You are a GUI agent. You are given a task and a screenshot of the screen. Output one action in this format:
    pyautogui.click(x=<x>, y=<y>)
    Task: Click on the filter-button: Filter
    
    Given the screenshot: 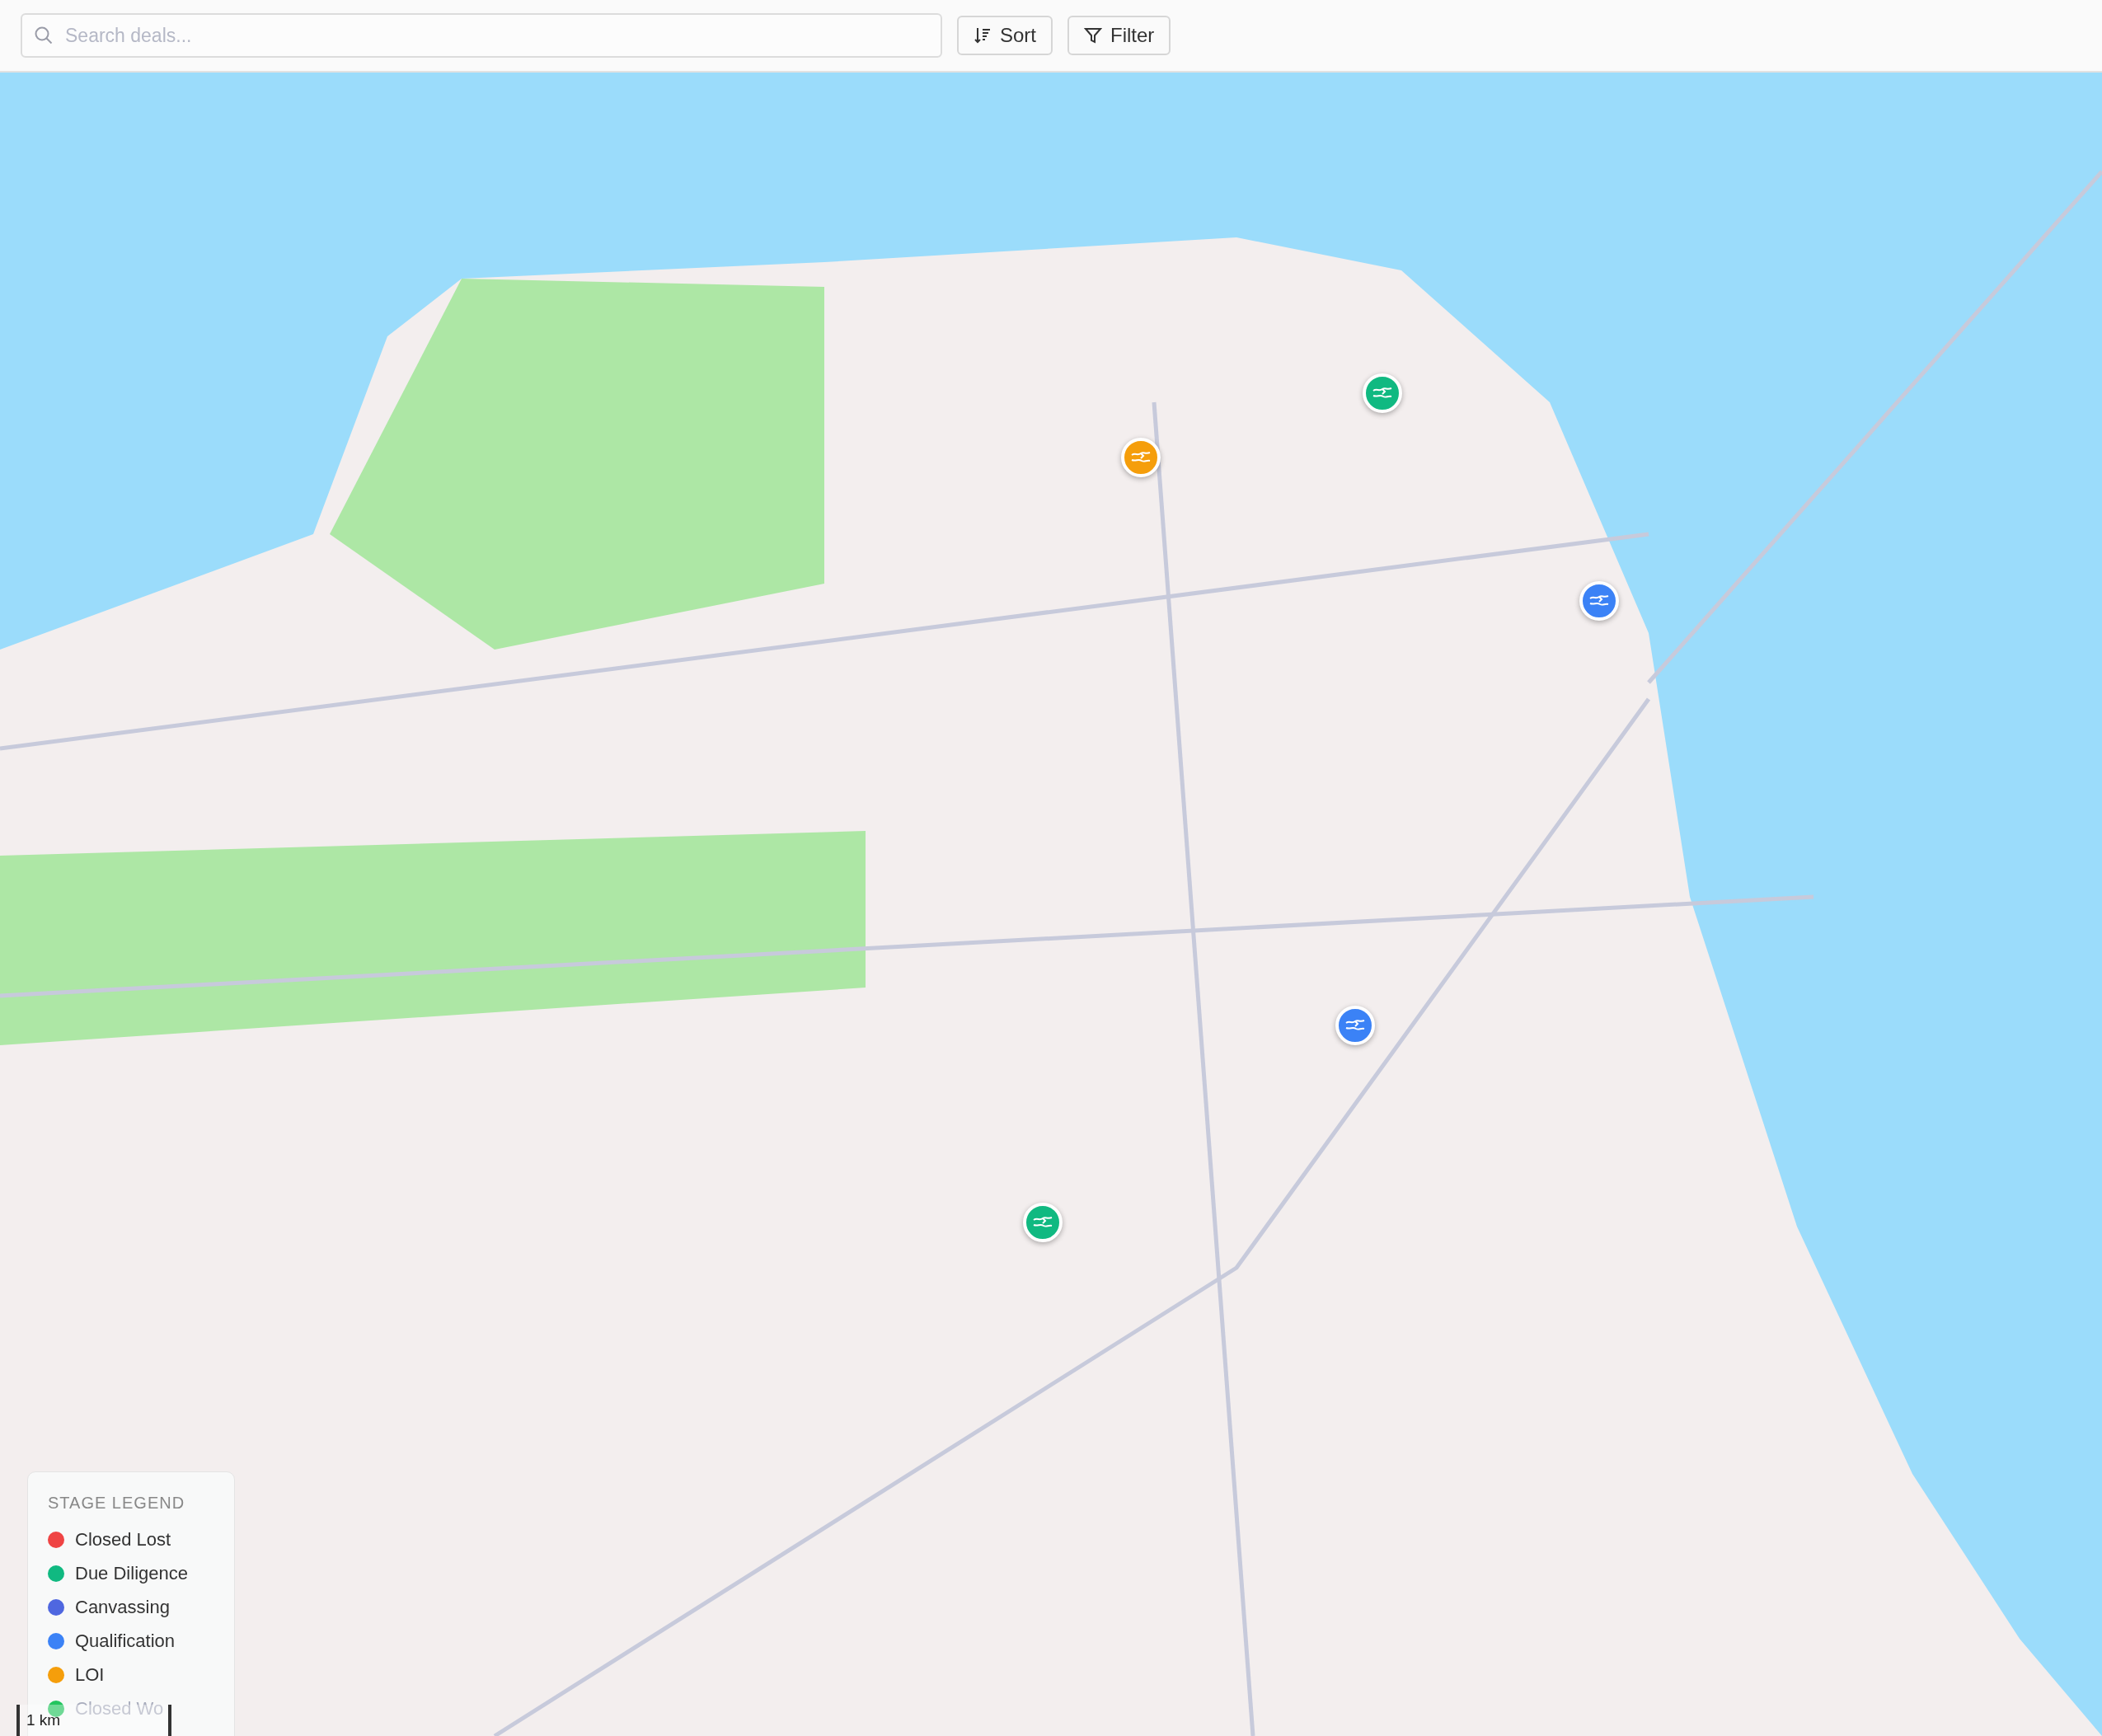 What is the action you would take?
    pyautogui.click(x=1119, y=35)
    